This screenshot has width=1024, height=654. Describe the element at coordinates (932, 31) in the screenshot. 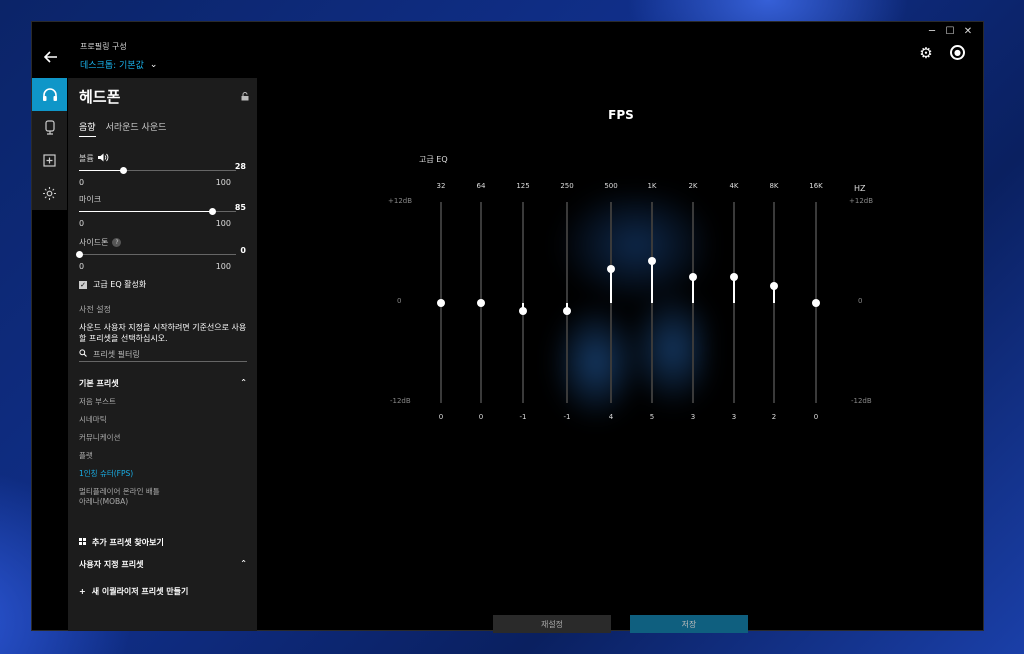

I see `minimize-button: ─` at that location.